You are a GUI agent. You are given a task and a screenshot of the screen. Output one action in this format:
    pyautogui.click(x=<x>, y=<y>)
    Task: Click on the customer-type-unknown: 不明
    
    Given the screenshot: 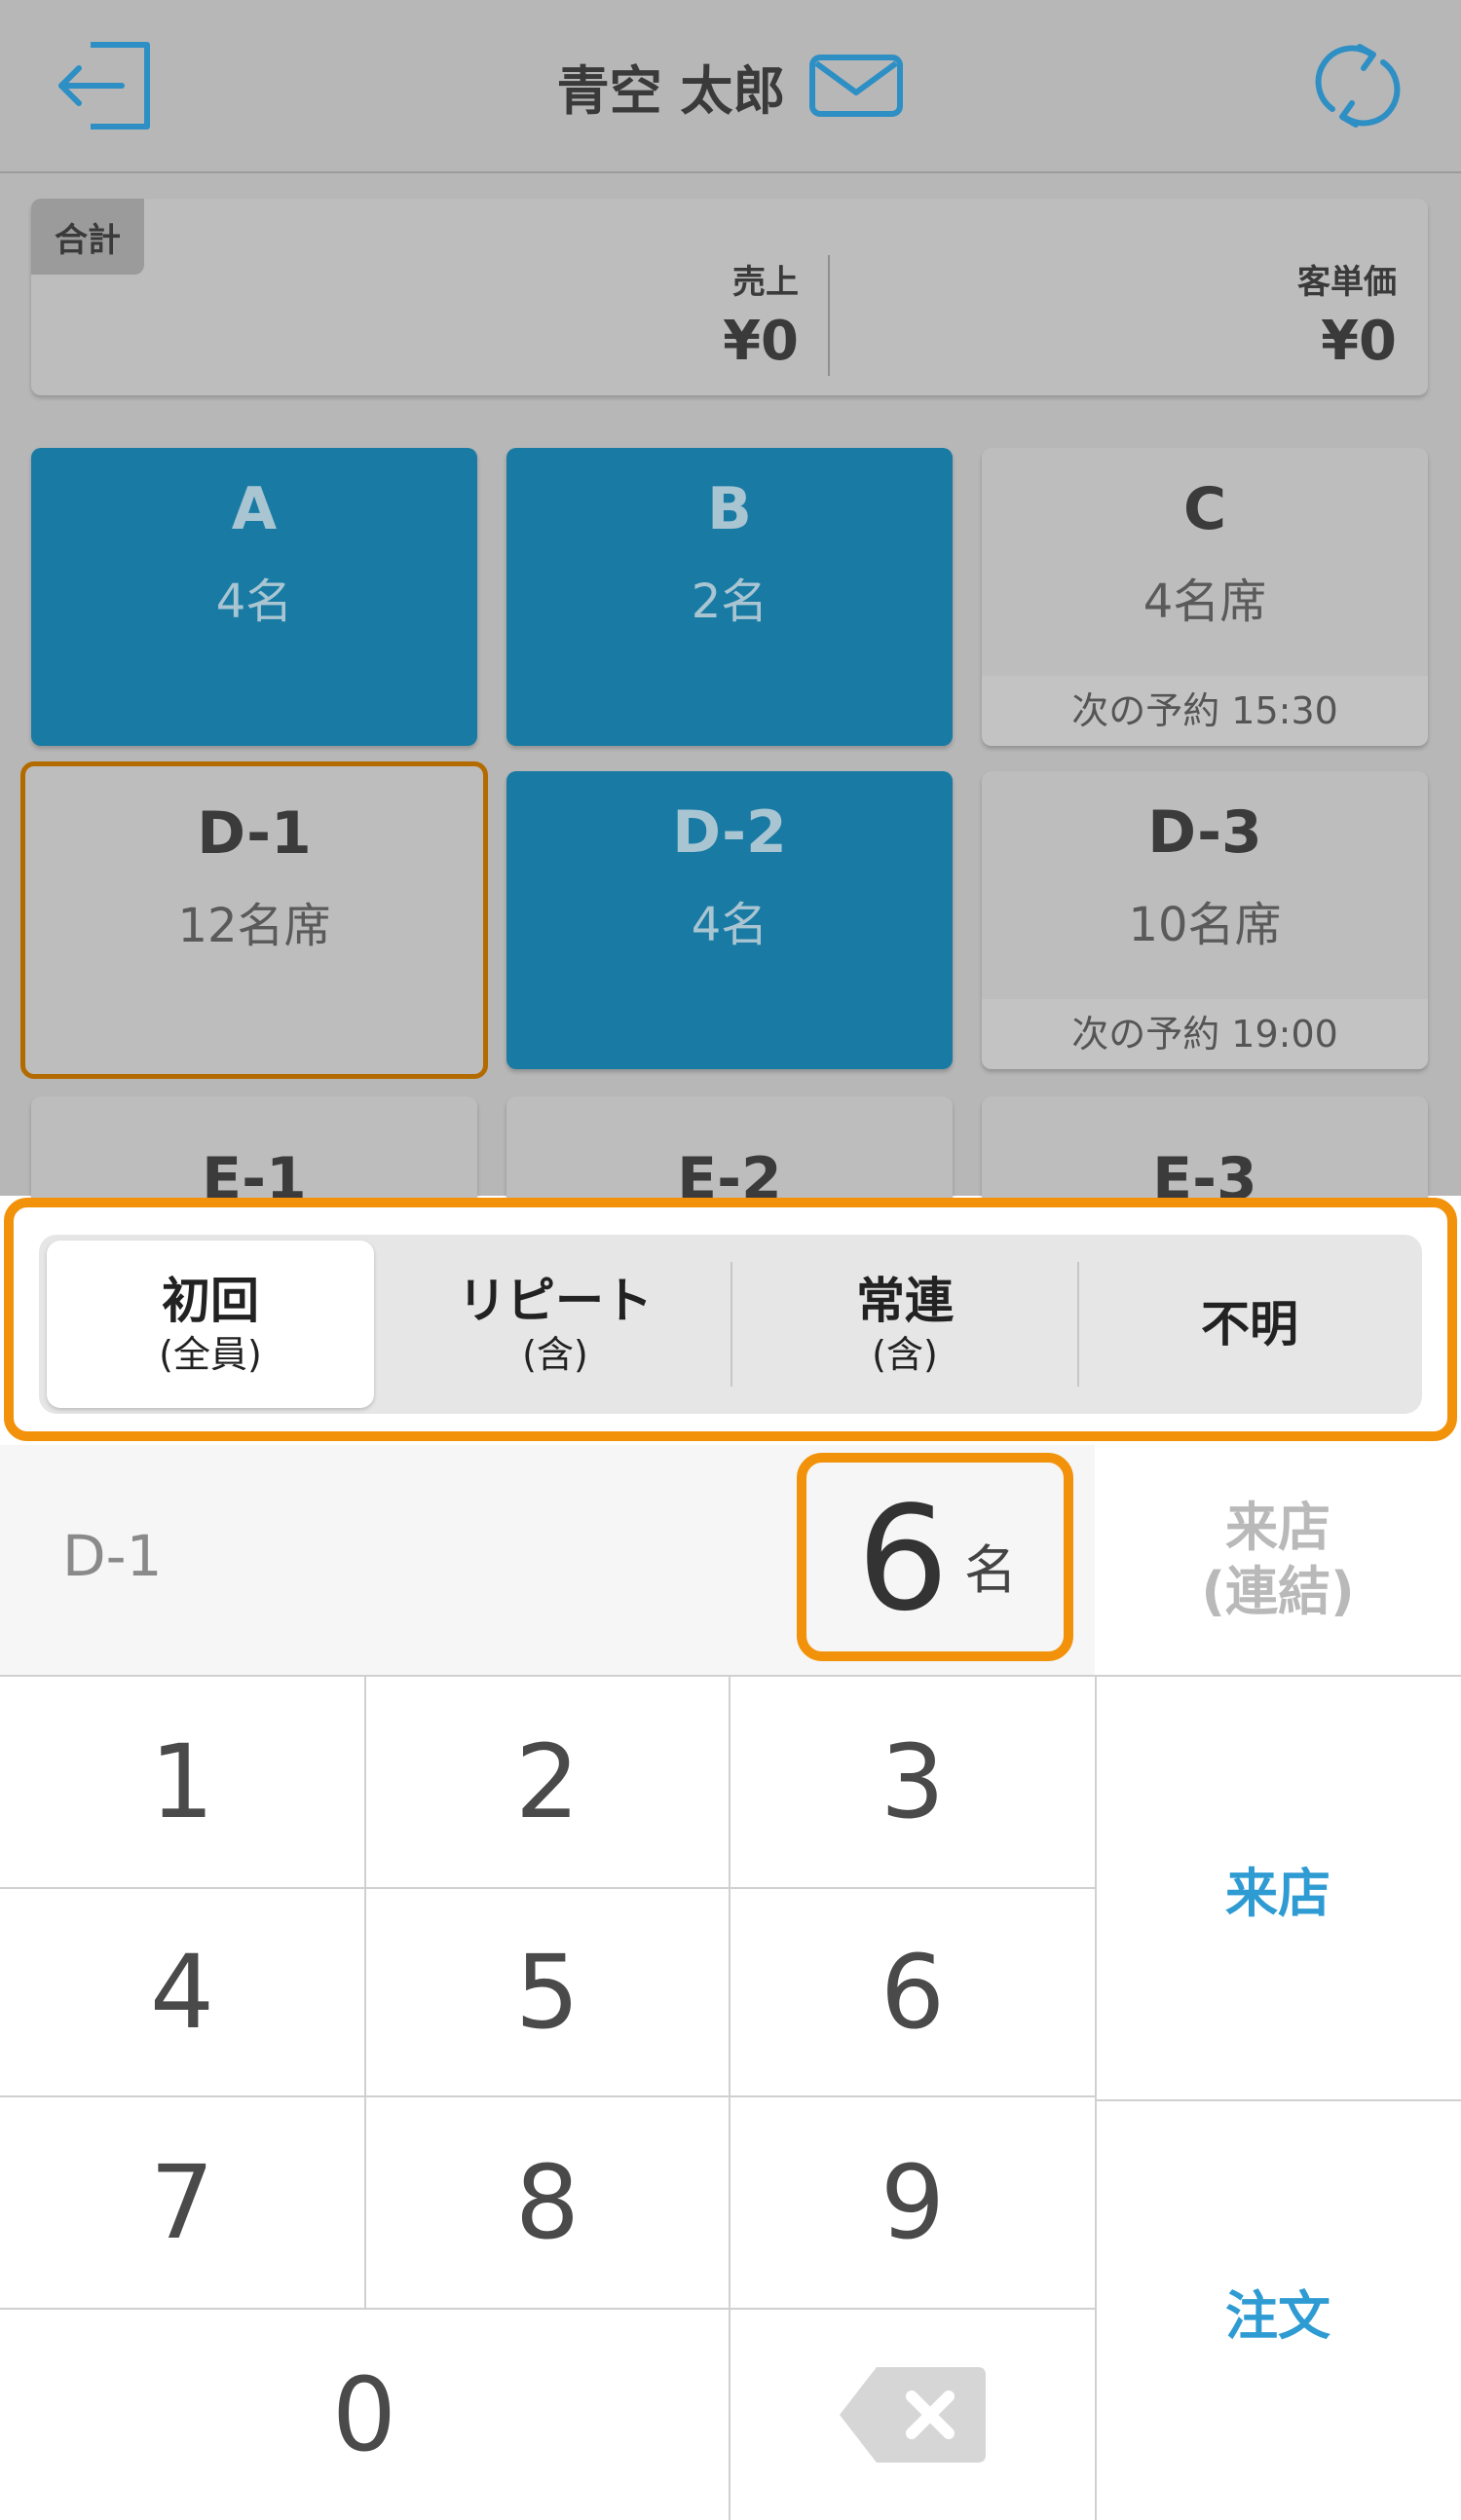 What is the action you would take?
    pyautogui.click(x=1249, y=1324)
    